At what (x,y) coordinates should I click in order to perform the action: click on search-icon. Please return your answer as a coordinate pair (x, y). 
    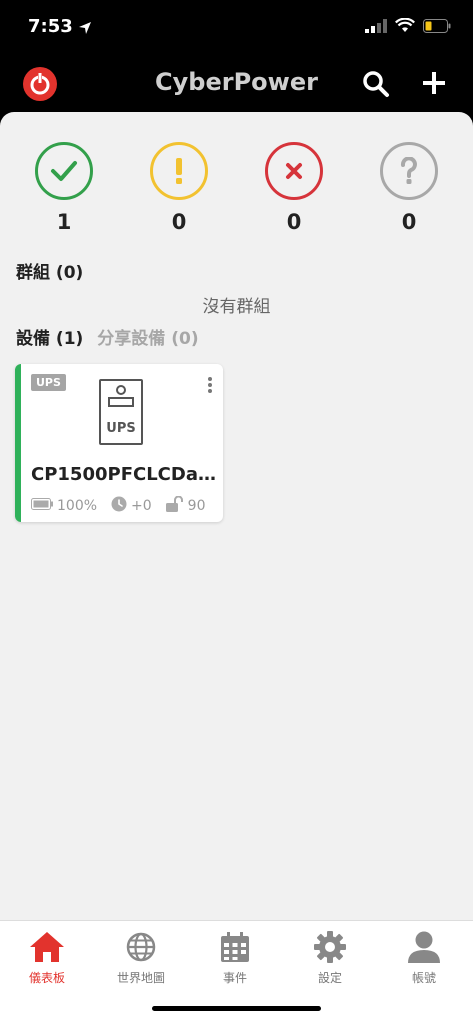
    Looking at the image, I should click on (376, 86).